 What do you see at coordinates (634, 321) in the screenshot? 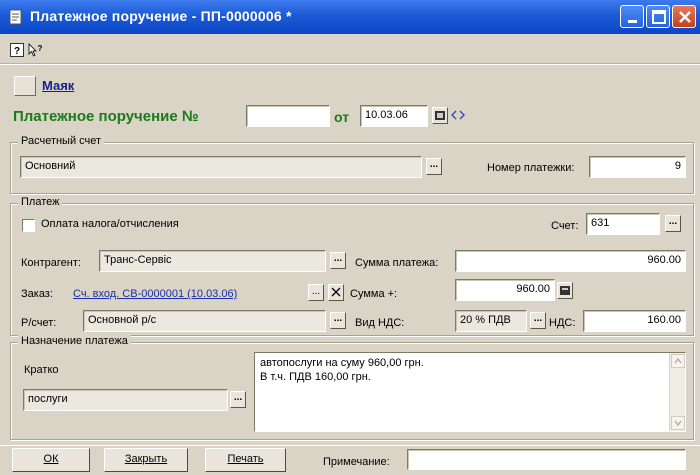
I see `vat-amount-field: 160.00` at bounding box center [634, 321].